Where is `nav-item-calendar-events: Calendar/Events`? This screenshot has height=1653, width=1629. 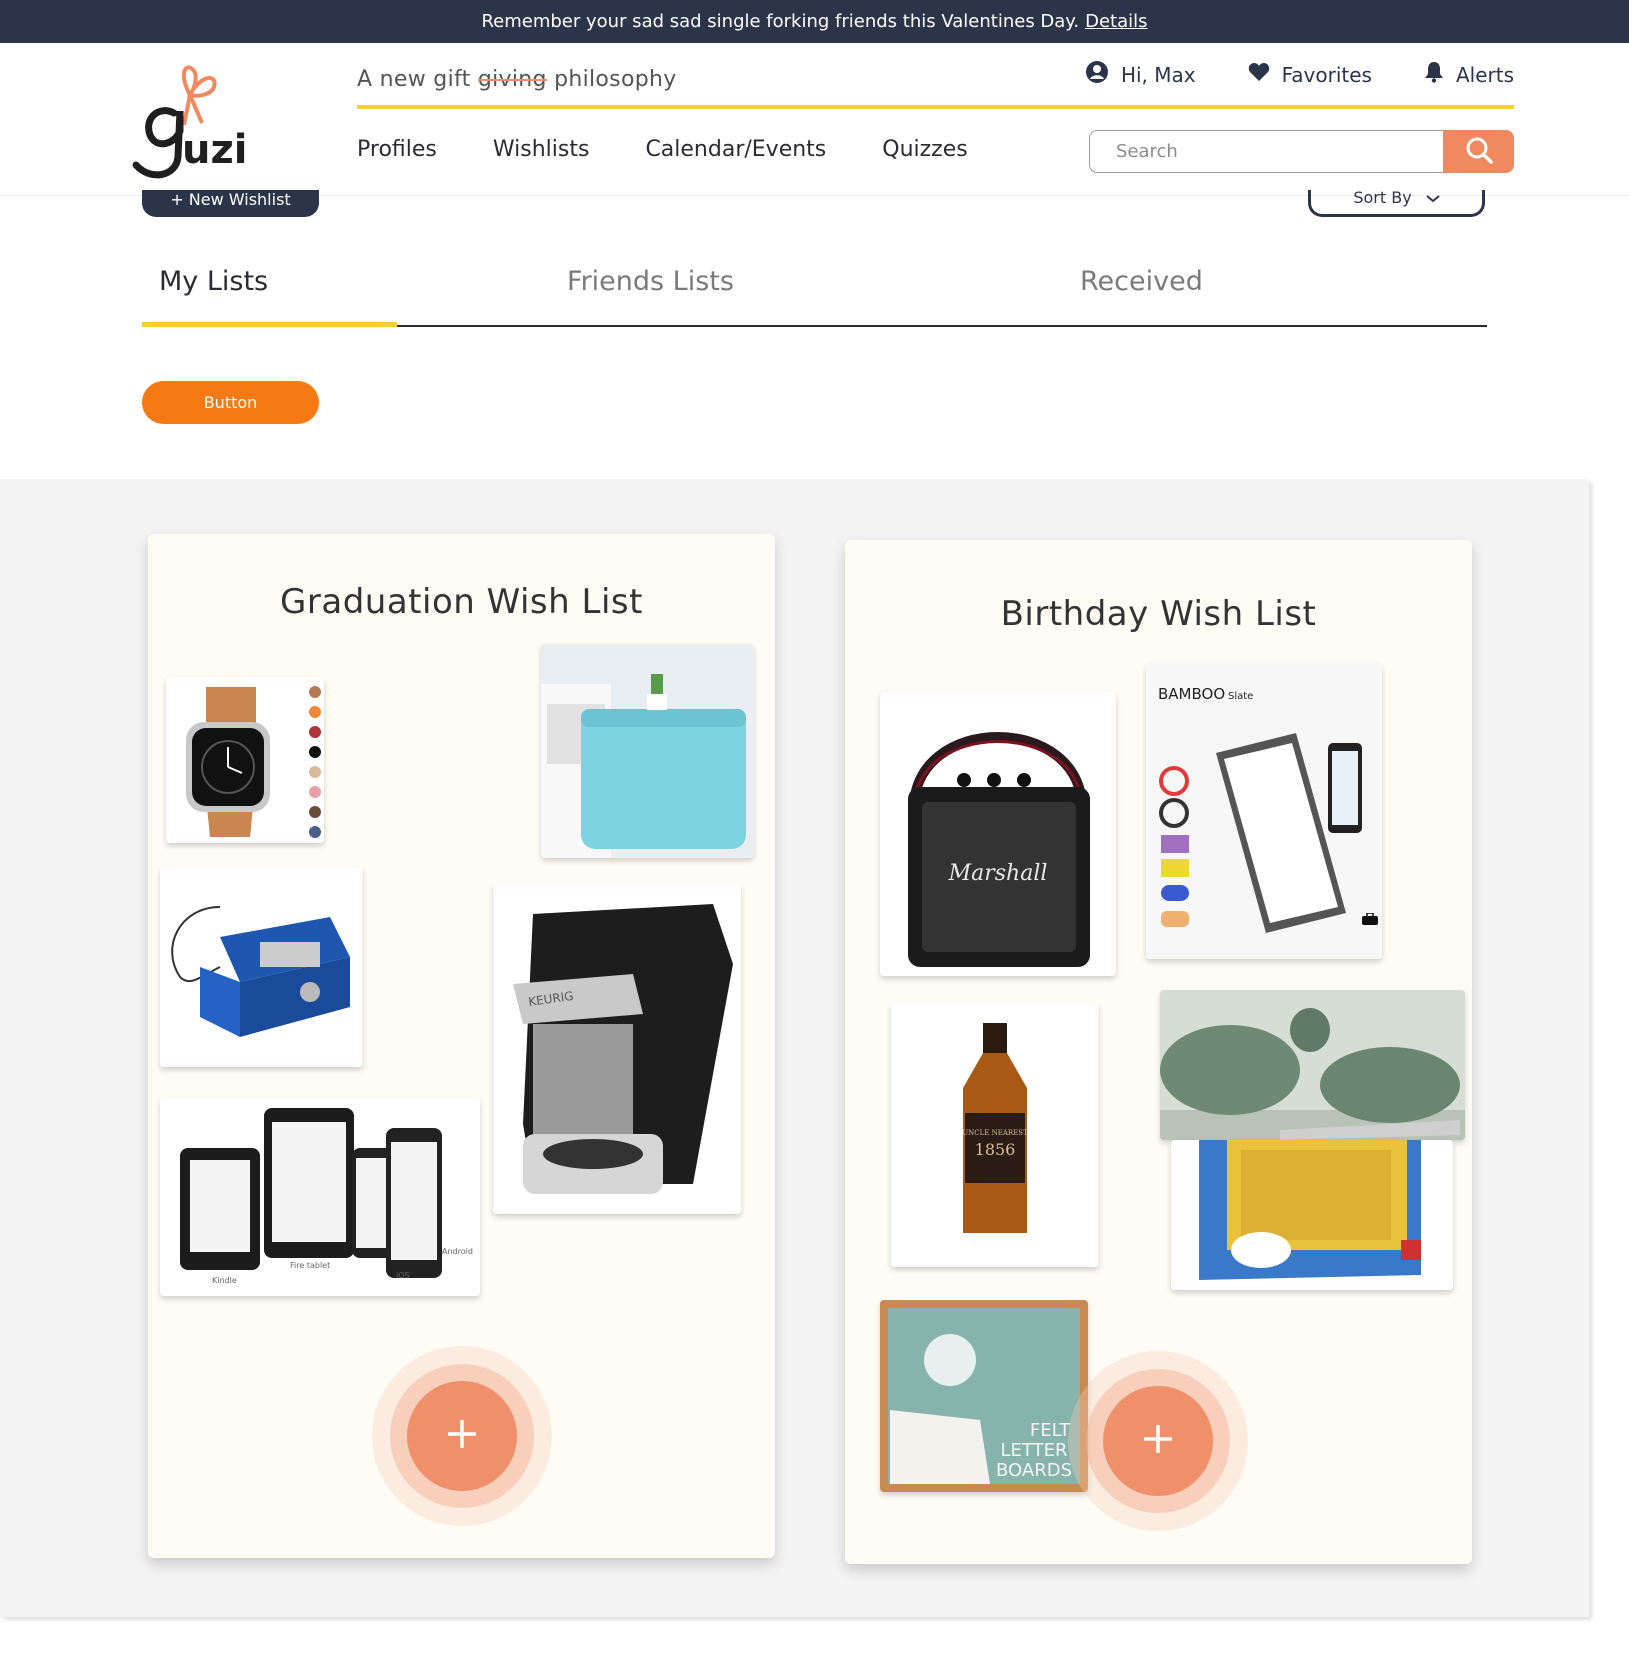
nav-item-calendar-events: Calendar/Events is located at coordinates (735, 149).